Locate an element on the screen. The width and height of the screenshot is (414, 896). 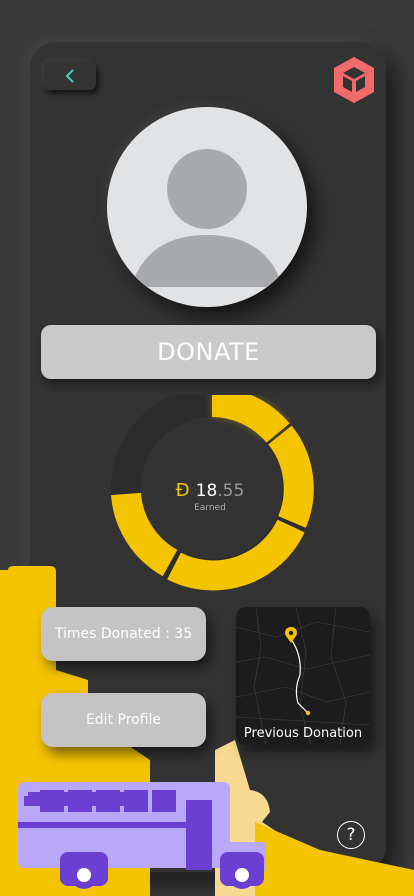
earned-summary: Ð 18.55 Earned is located at coordinates (210, 496).